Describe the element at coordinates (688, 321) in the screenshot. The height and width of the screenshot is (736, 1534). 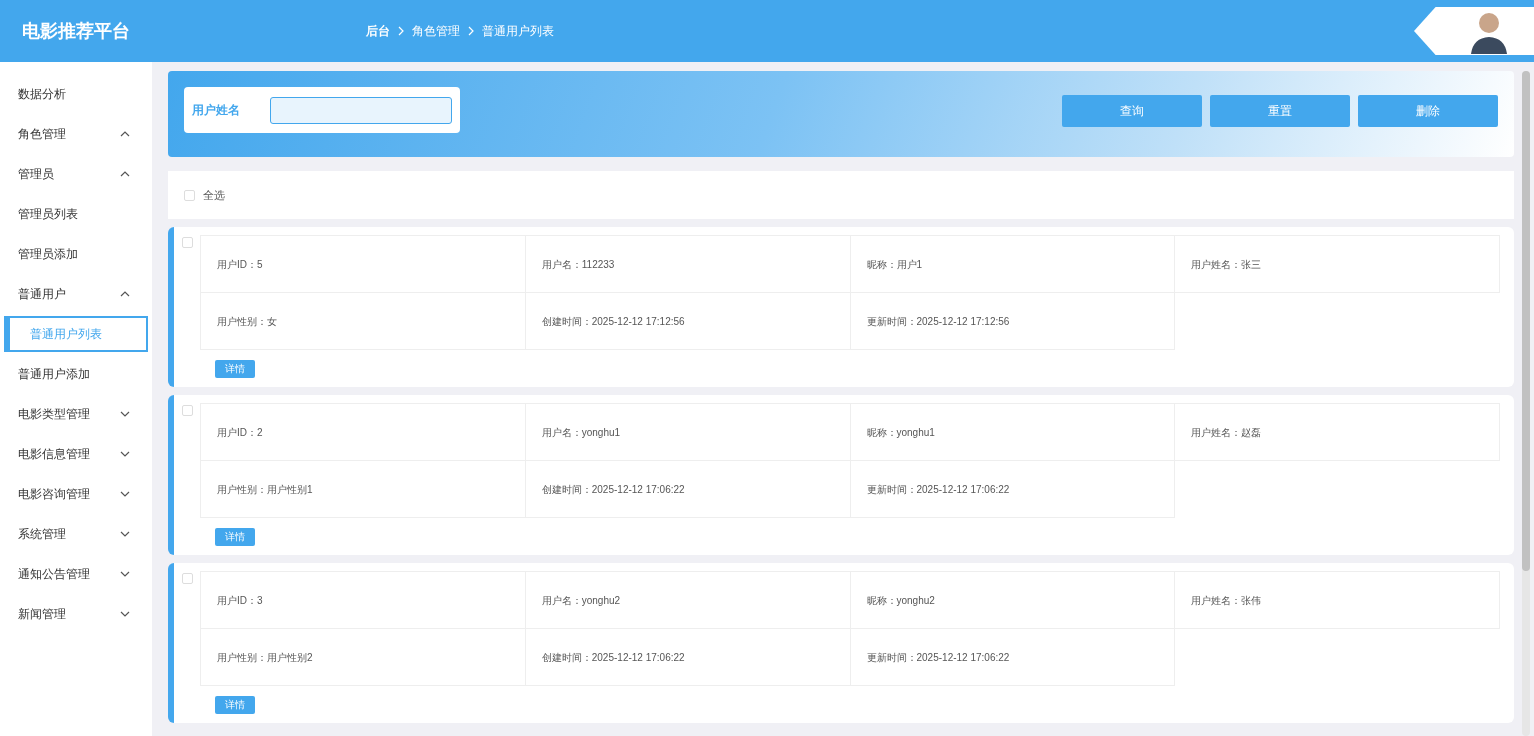
I see `table-cell: 创建时间：2025-12-12 17:12:56` at that location.